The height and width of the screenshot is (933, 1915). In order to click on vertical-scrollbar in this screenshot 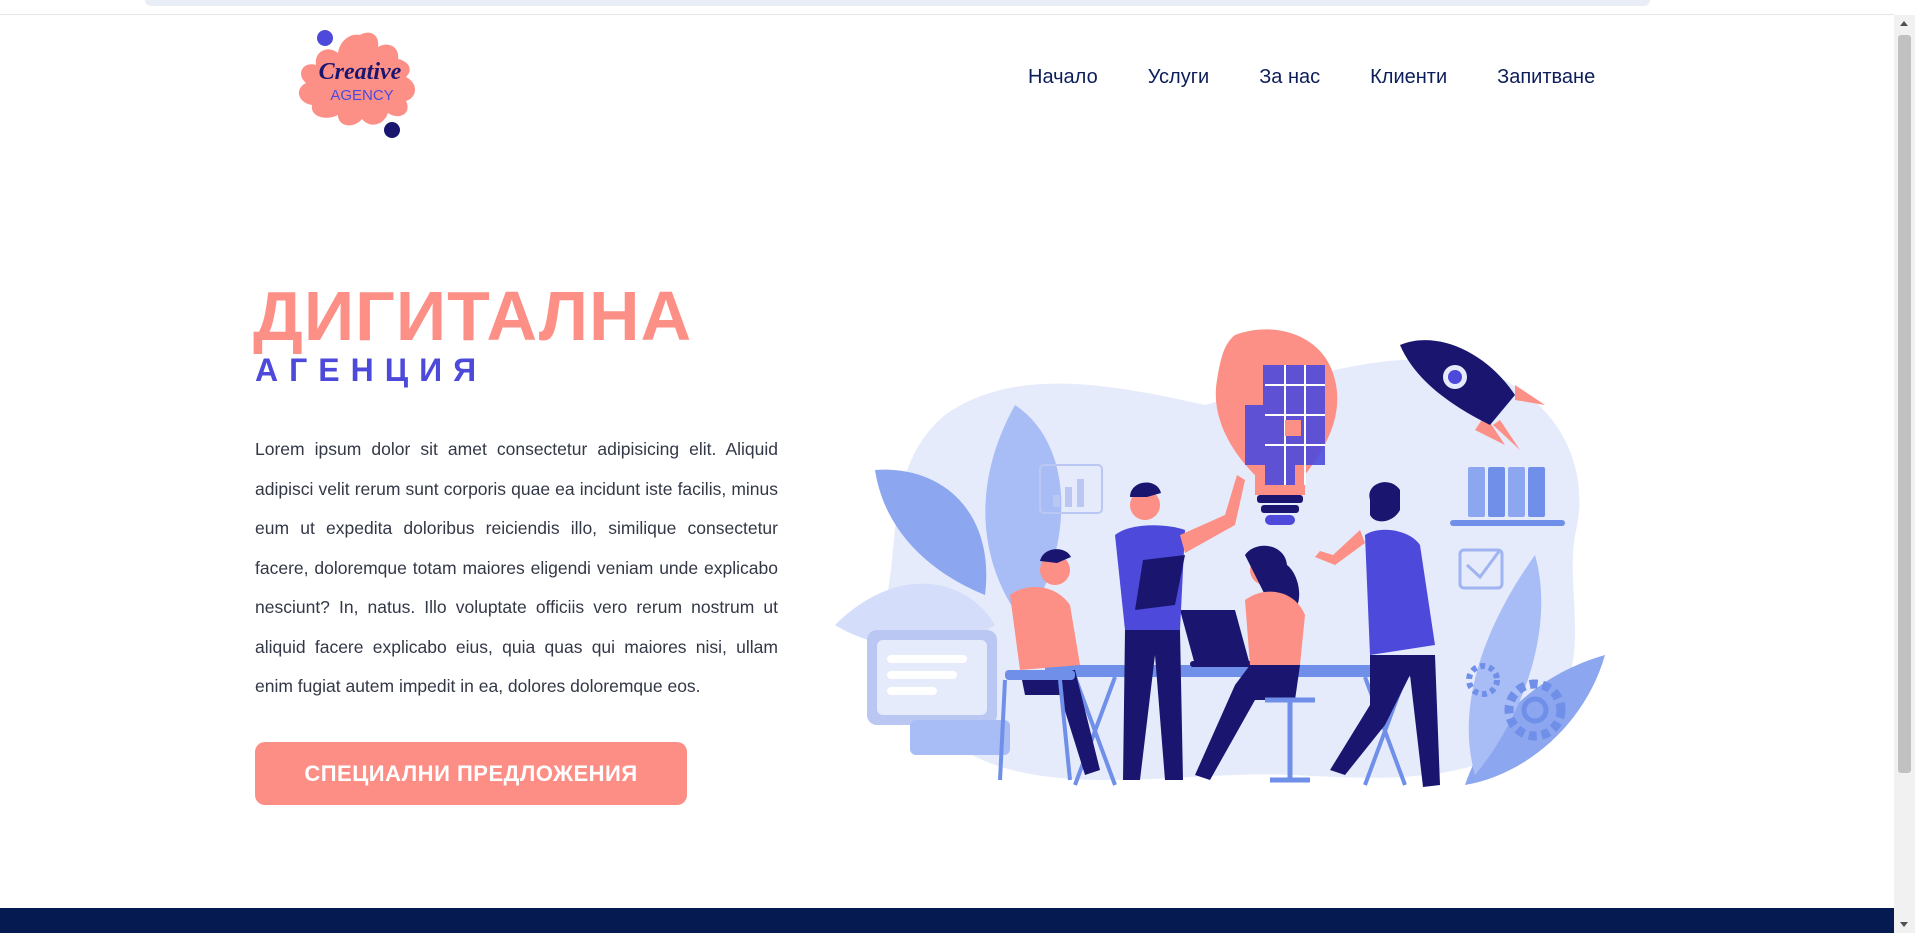, I will do `click(1904, 474)`.